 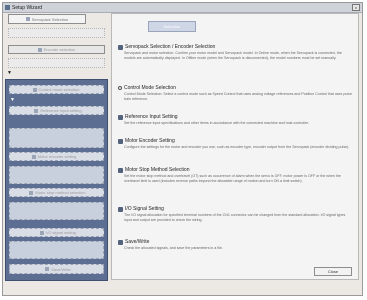 What do you see at coordinates (120, 242) in the screenshot?
I see `save-section-icon` at bounding box center [120, 242].